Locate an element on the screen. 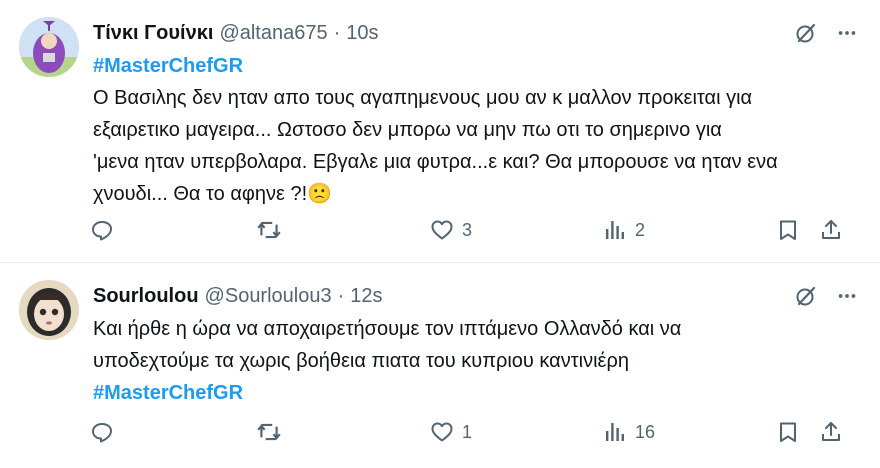  views-count: 16 is located at coordinates (645, 431).